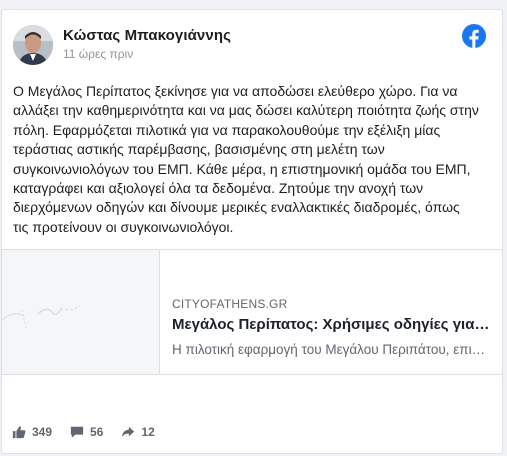 This screenshot has height=456, width=507. What do you see at coordinates (81, 312) in the screenshot?
I see `link-preview-thumbnail` at bounding box center [81, 312].